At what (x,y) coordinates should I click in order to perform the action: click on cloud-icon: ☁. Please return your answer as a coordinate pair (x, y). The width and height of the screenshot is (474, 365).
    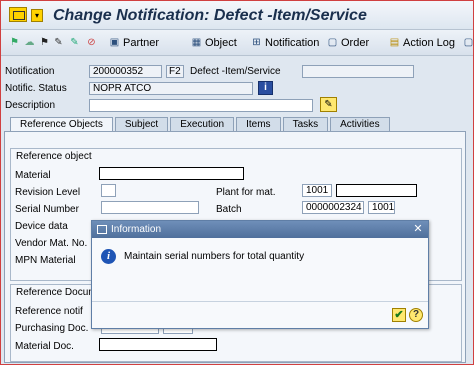
    Looking at the image, I should click on (29, 42).